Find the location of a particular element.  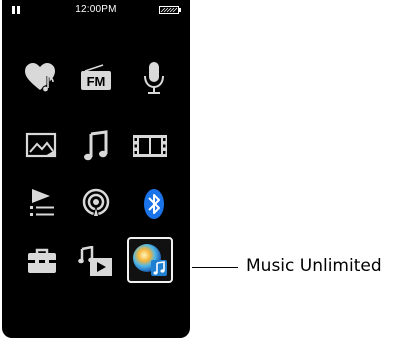

menu-item-music-unlimited is located at coordinates (150, 260).